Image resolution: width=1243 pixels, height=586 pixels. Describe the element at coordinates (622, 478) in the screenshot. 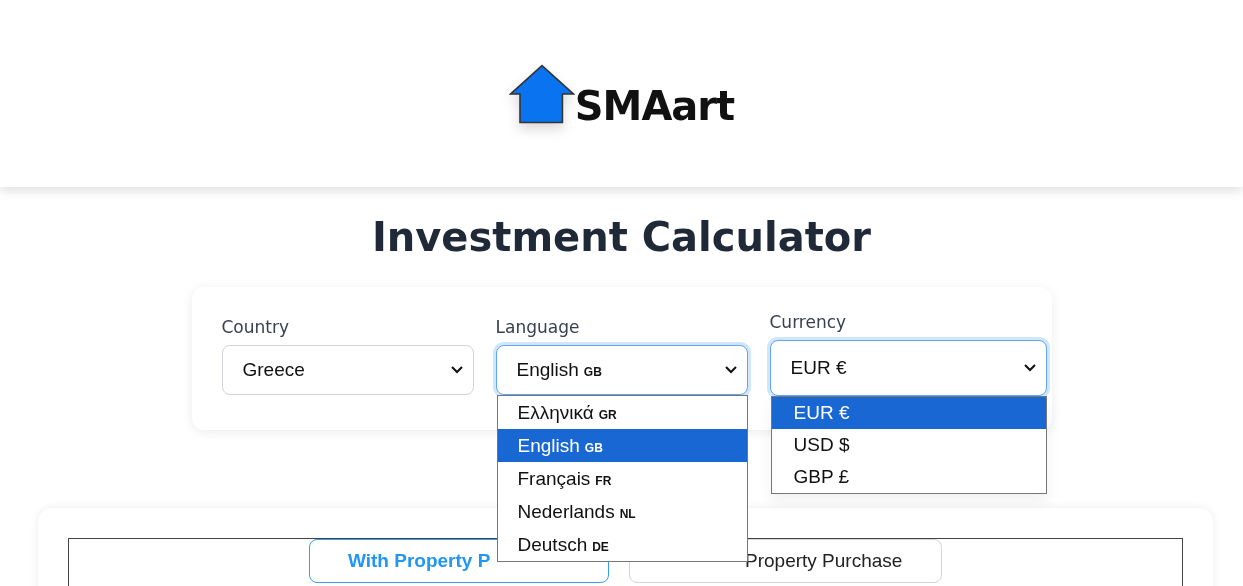

I see `dropdown-option: Français FR` at that location.